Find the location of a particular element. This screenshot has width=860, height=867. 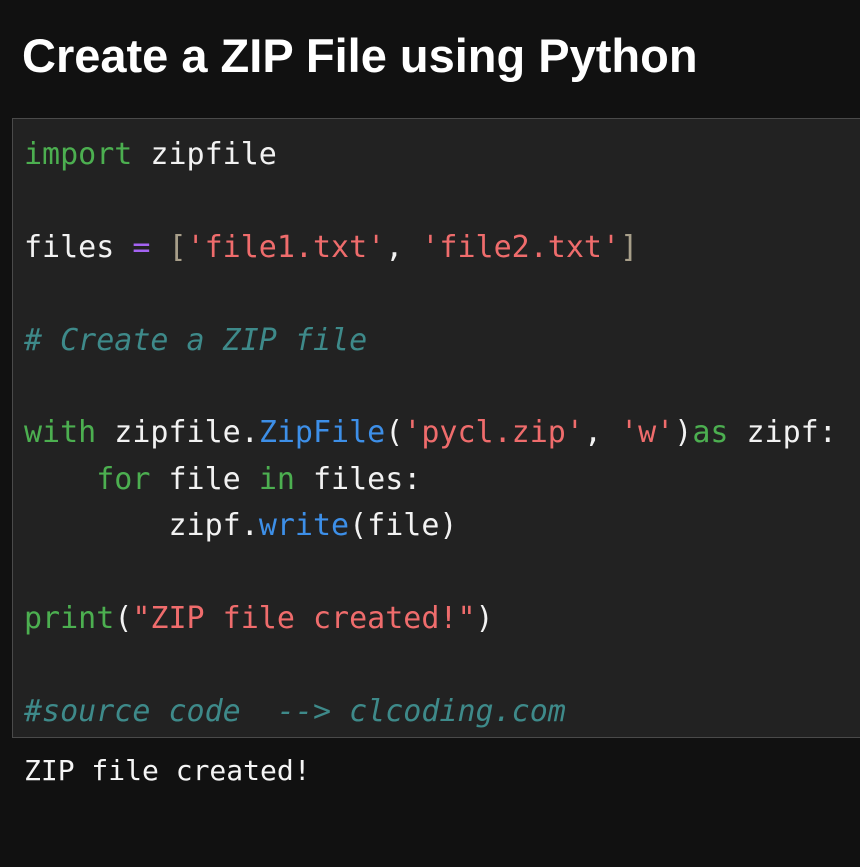

keyword-import: import is located at coordinates (78, 154).